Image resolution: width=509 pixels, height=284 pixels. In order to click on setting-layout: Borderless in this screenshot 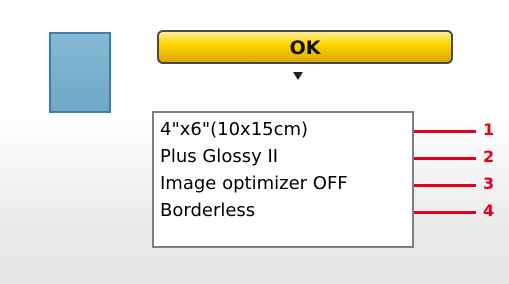, I will do `click(208, 210)`.